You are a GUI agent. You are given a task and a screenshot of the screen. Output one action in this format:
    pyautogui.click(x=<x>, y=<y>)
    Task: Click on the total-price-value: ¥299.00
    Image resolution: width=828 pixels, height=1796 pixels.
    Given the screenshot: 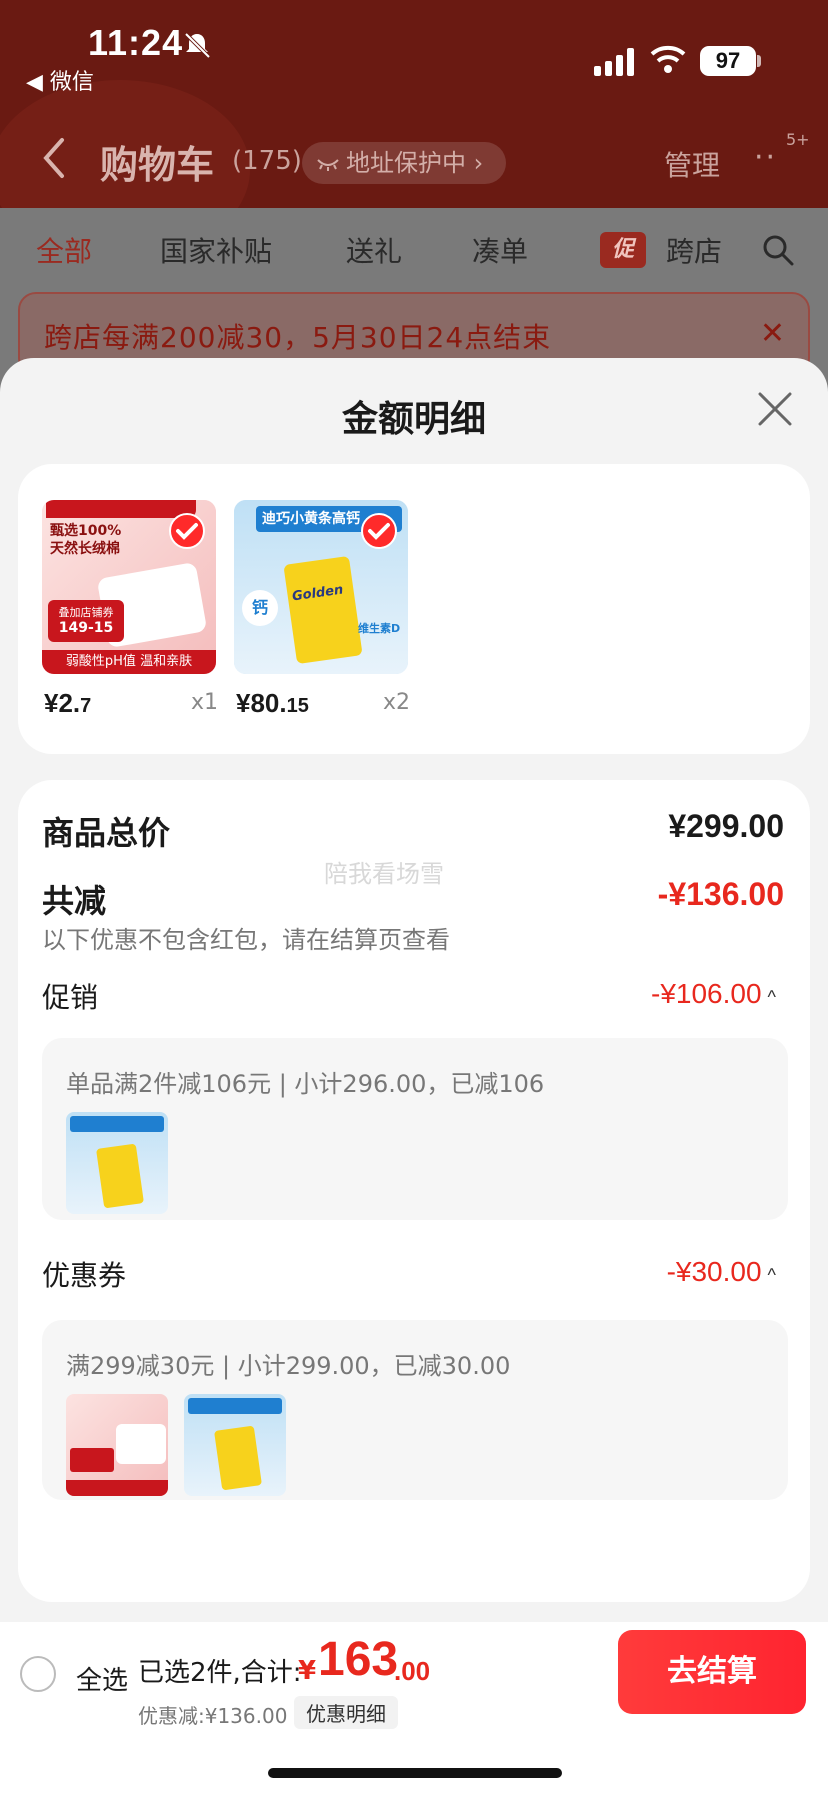 What is the action you would take?
    pyautogui.click(x=726, y=826)
    